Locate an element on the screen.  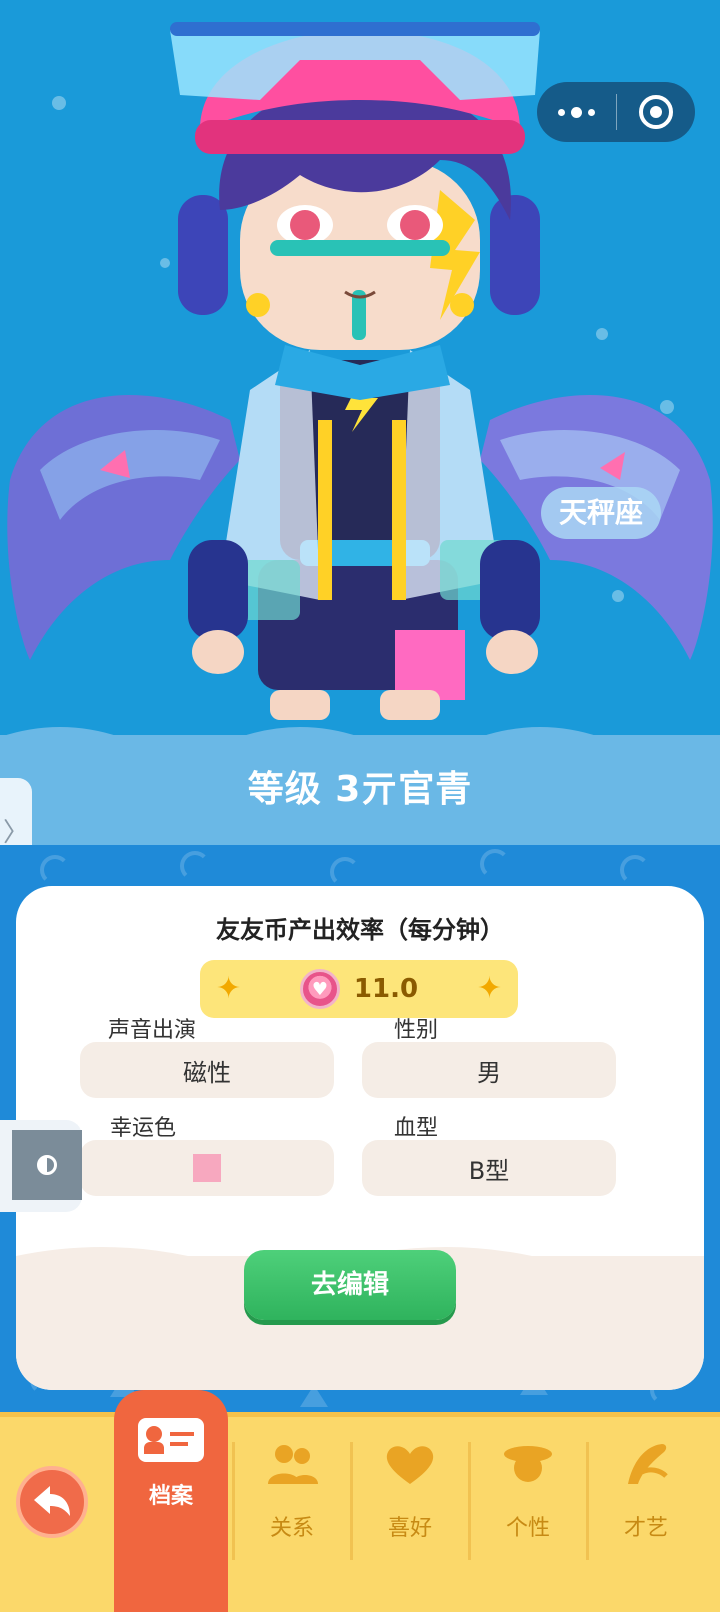
tab-personality: 个性 is located at coordinates (528, 1500).